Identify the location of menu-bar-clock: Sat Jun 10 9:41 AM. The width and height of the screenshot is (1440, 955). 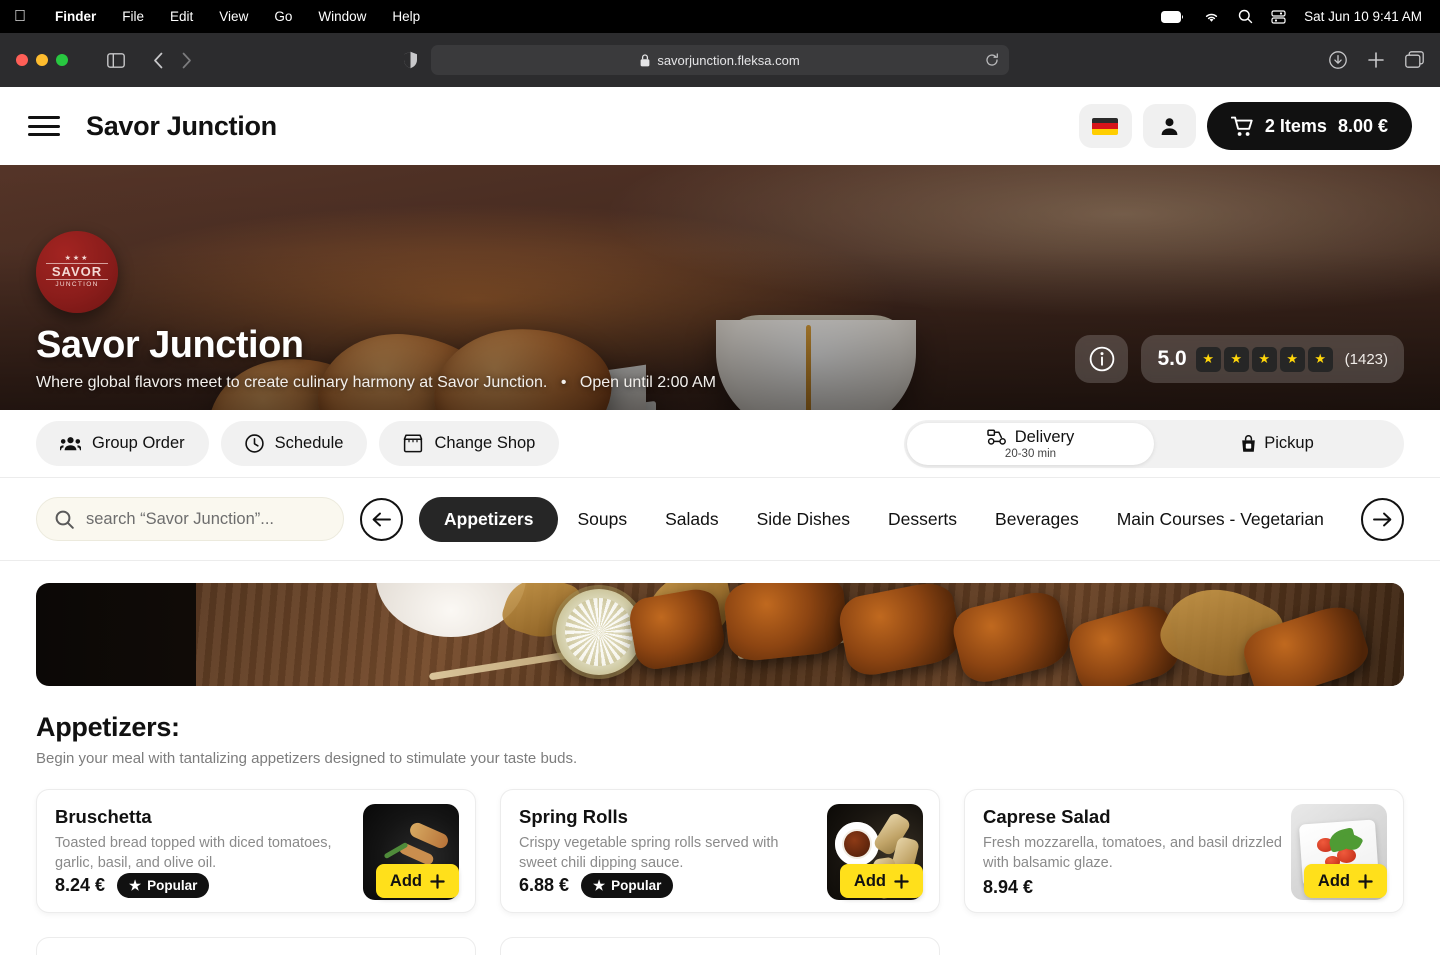
(1363, 16).